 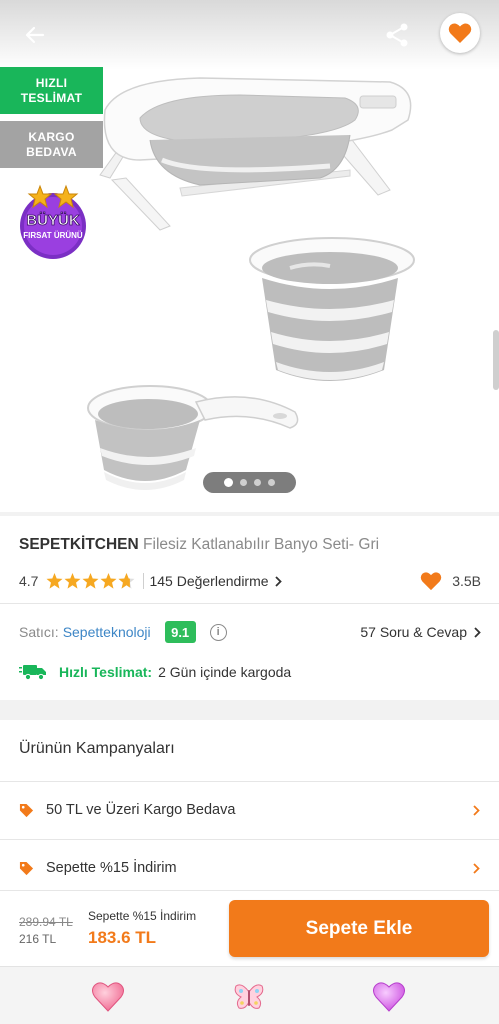 What do you see at coordinates (51, 136) in the screenshot?
I see `badge-line: KARGO` at bounding box center [51, 136].